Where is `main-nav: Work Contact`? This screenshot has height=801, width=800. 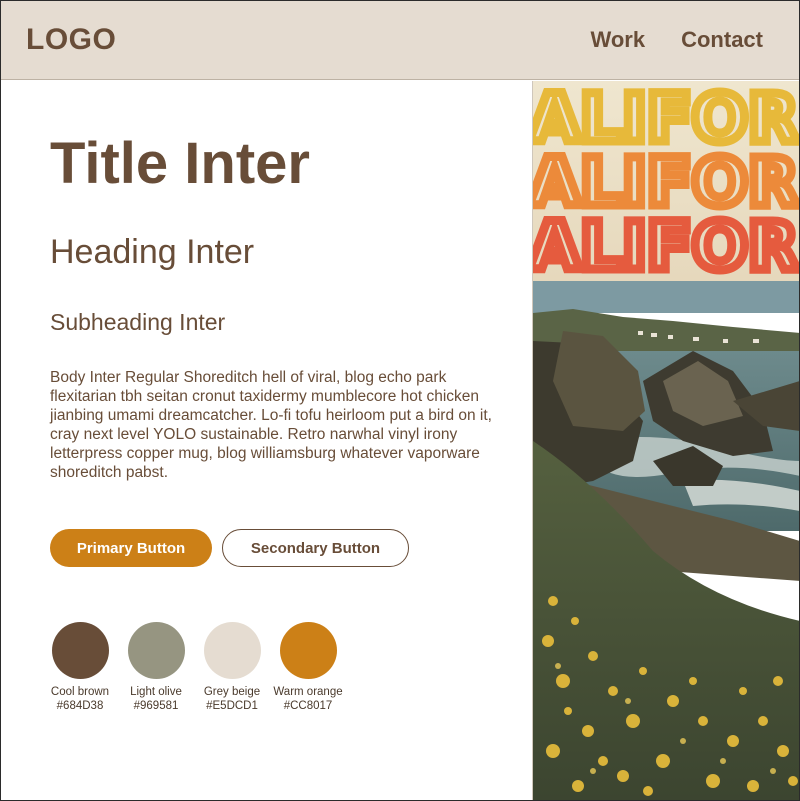
main-nav: Work Contact is located at coordinates (677, 40).